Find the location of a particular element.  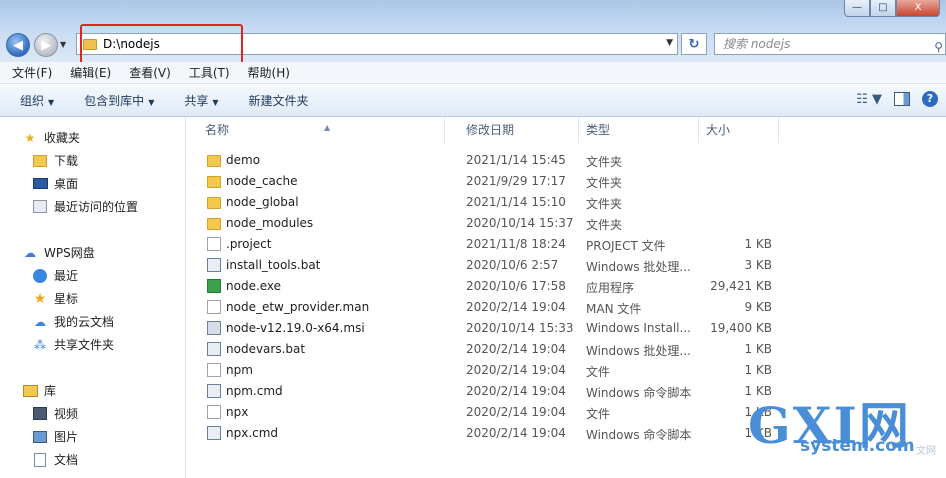

nav-desktop: 桌面 is located at coordinates (55, 183).